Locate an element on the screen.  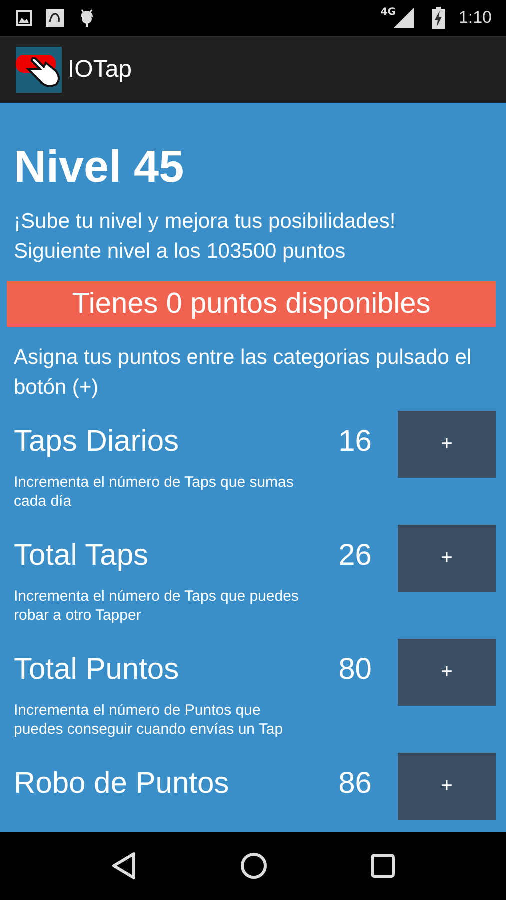
category-name: Total Taps is located at coordinates (82, 556).